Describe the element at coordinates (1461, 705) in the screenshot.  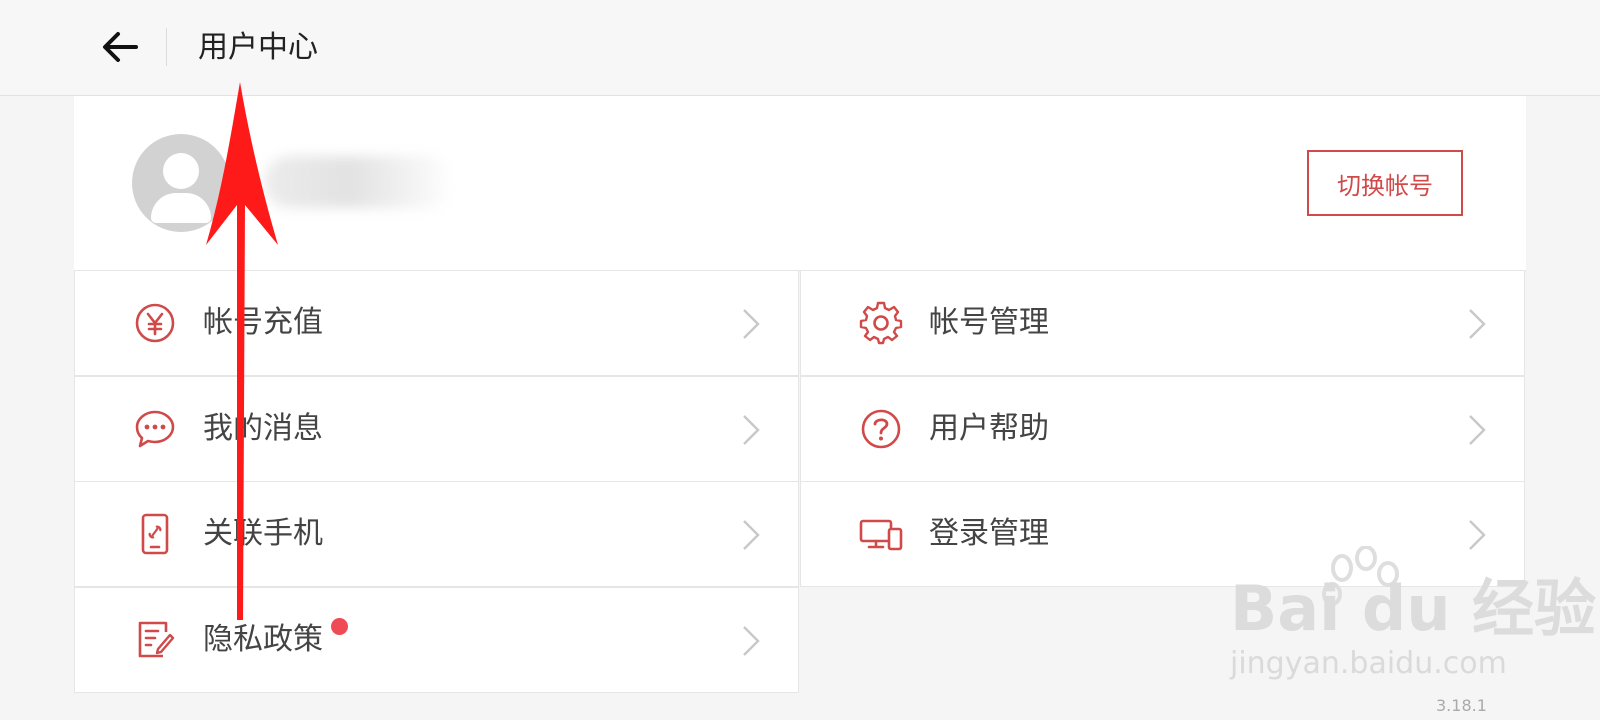
I see `app-version: 3.18.1` at that location.